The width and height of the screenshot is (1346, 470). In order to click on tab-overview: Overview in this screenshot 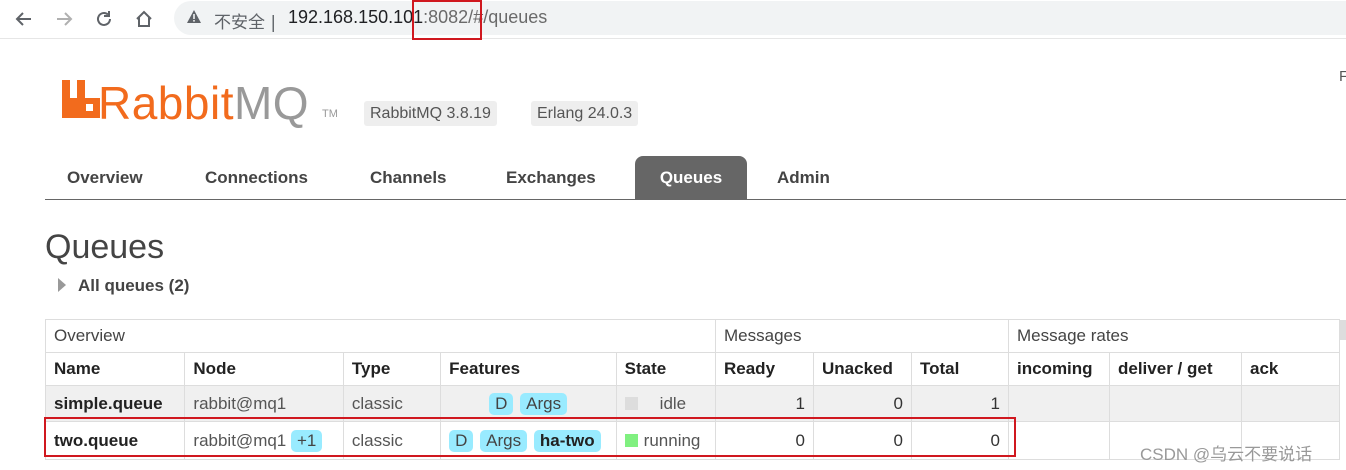, I will do `click(105, 177)`.